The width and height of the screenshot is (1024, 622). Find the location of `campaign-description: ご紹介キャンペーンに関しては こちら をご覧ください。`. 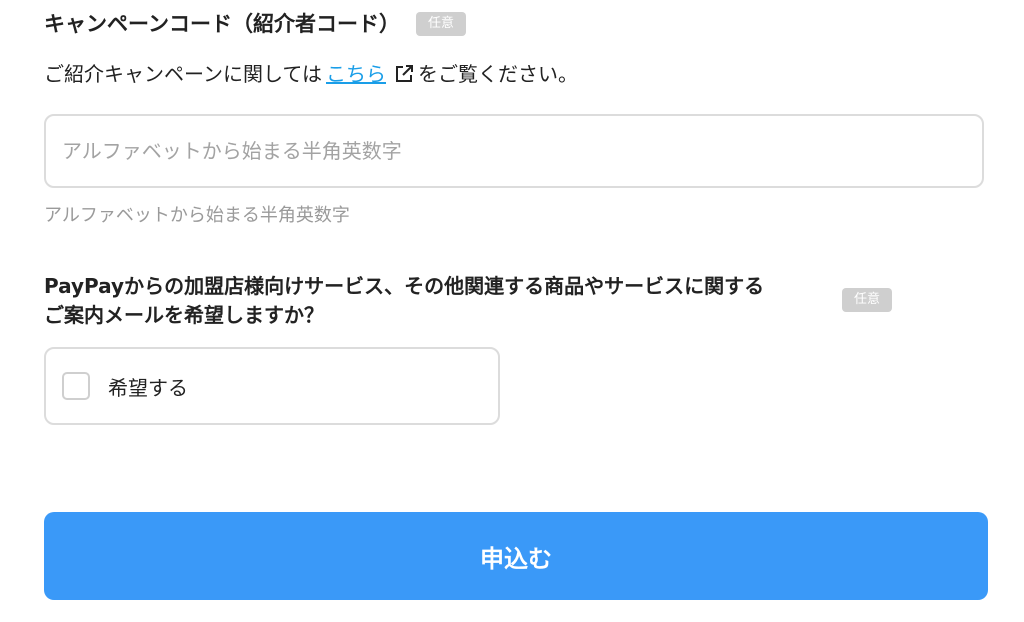

campaign-description: ご紹介キャンペーンに関しては こちら をご覧ください。 is located at coordinates (311, 74).